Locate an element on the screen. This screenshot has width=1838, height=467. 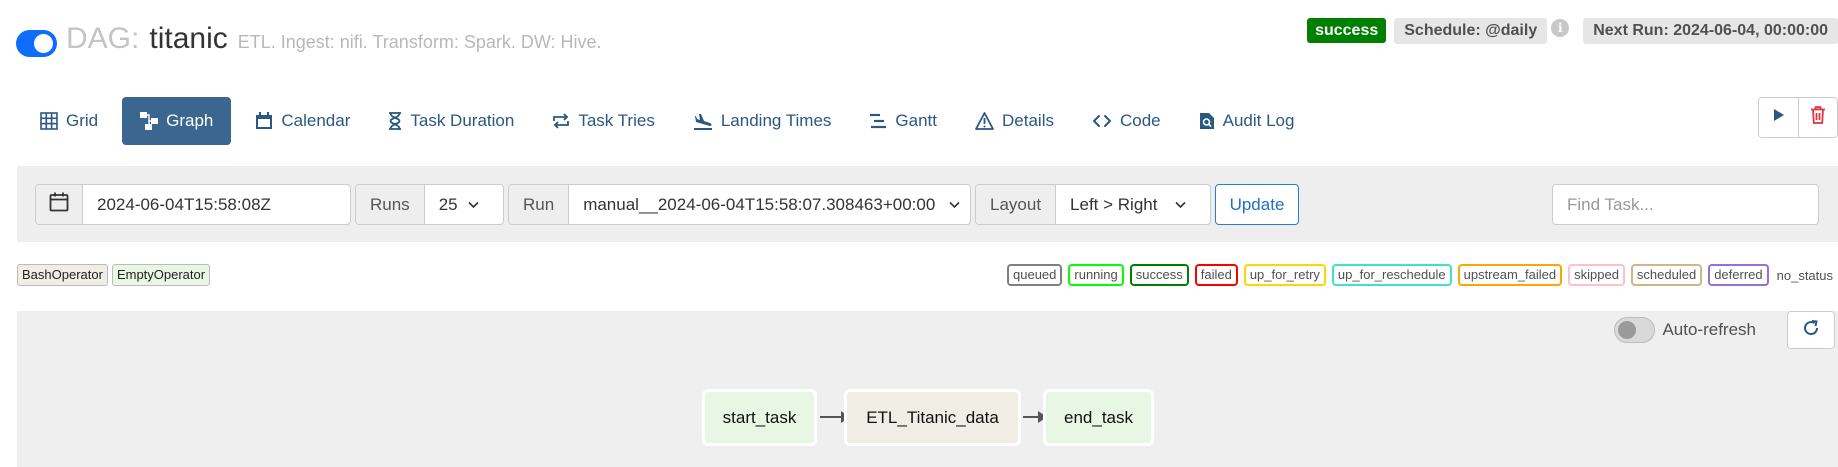
layout-group: Layout Left > Right is located at coordinates (1093, 204).